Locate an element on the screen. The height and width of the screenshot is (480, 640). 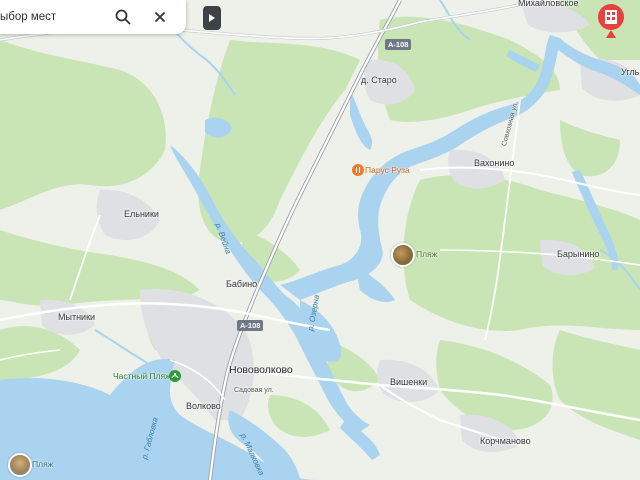
search-bar: ыбор мест is located at coordinates (93, 17).